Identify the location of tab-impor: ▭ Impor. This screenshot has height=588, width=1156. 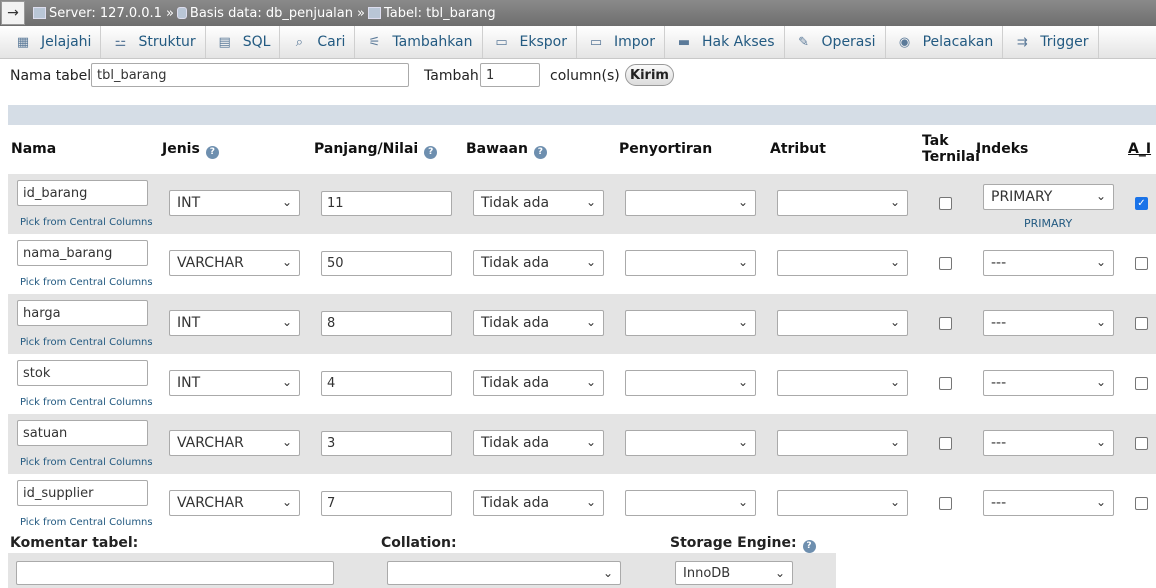
(621, 42).